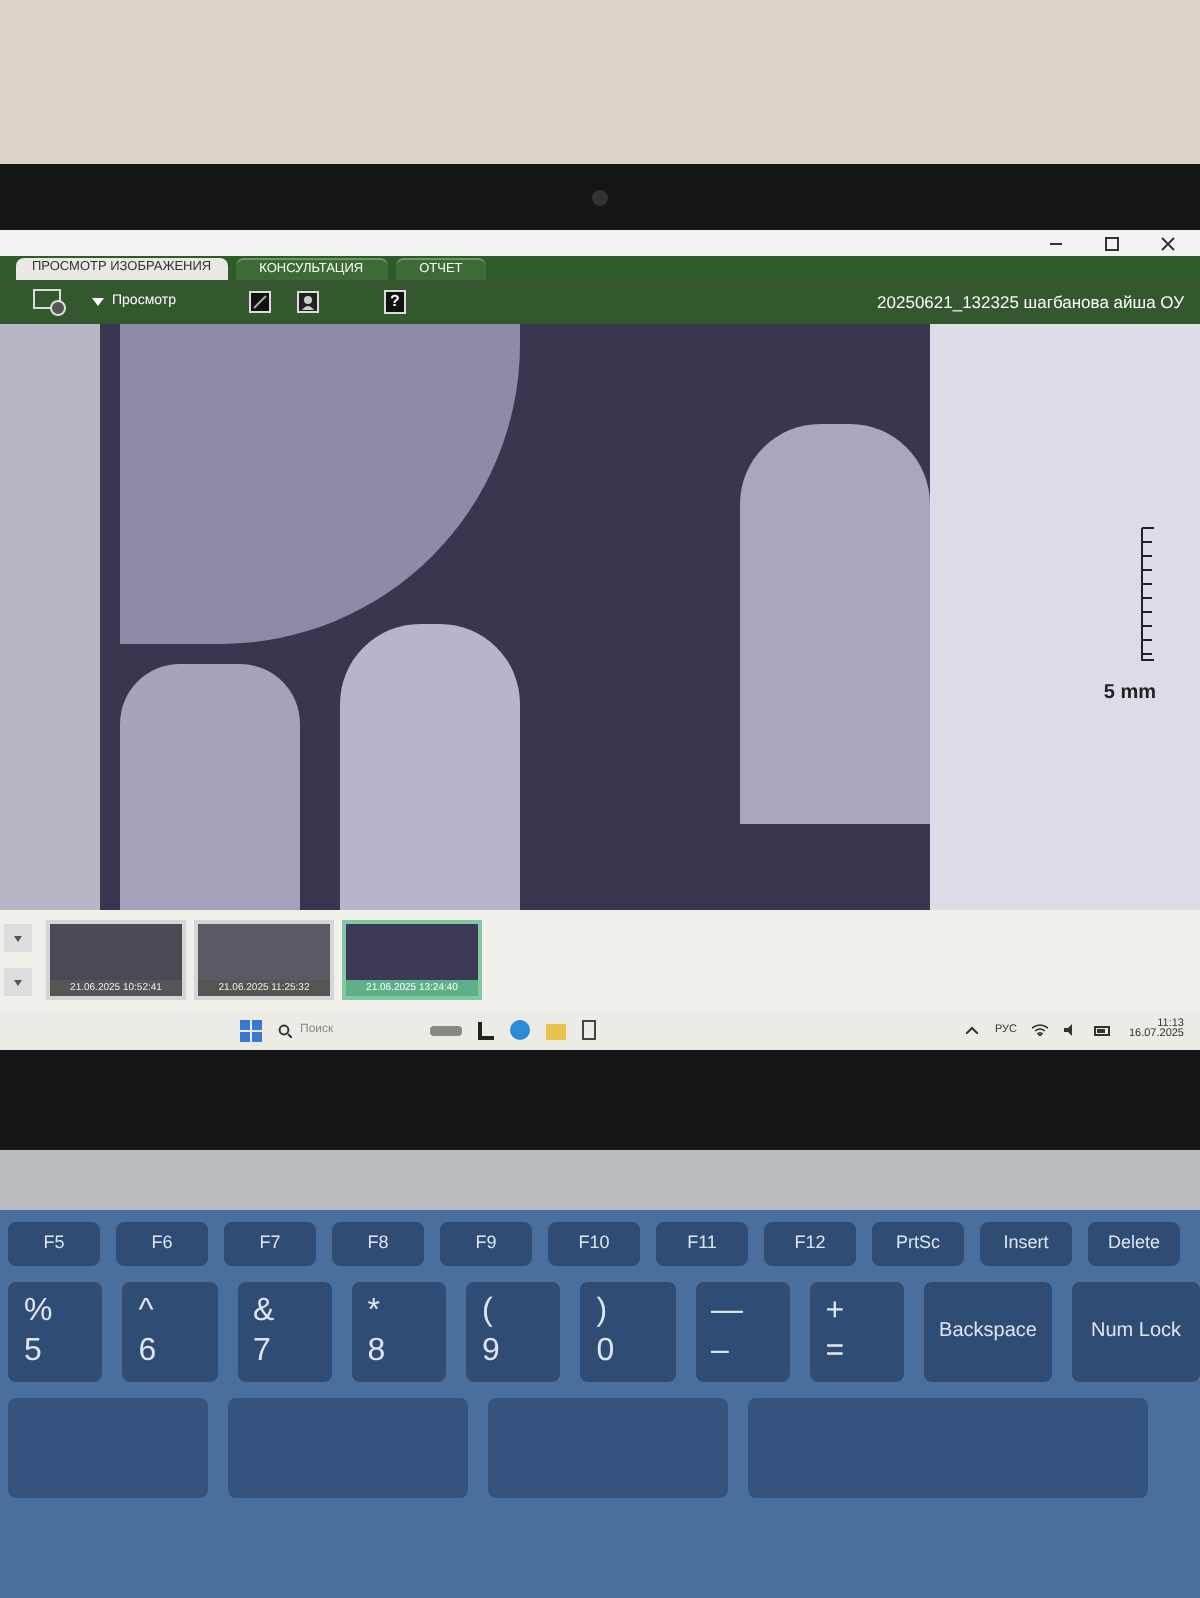 The height and width of the screenshot is (1598, 1200). What do you see at coordinates (1112, 243) in the screenshot?
I see `maximize-icon` at bounding box center [1112, 243].